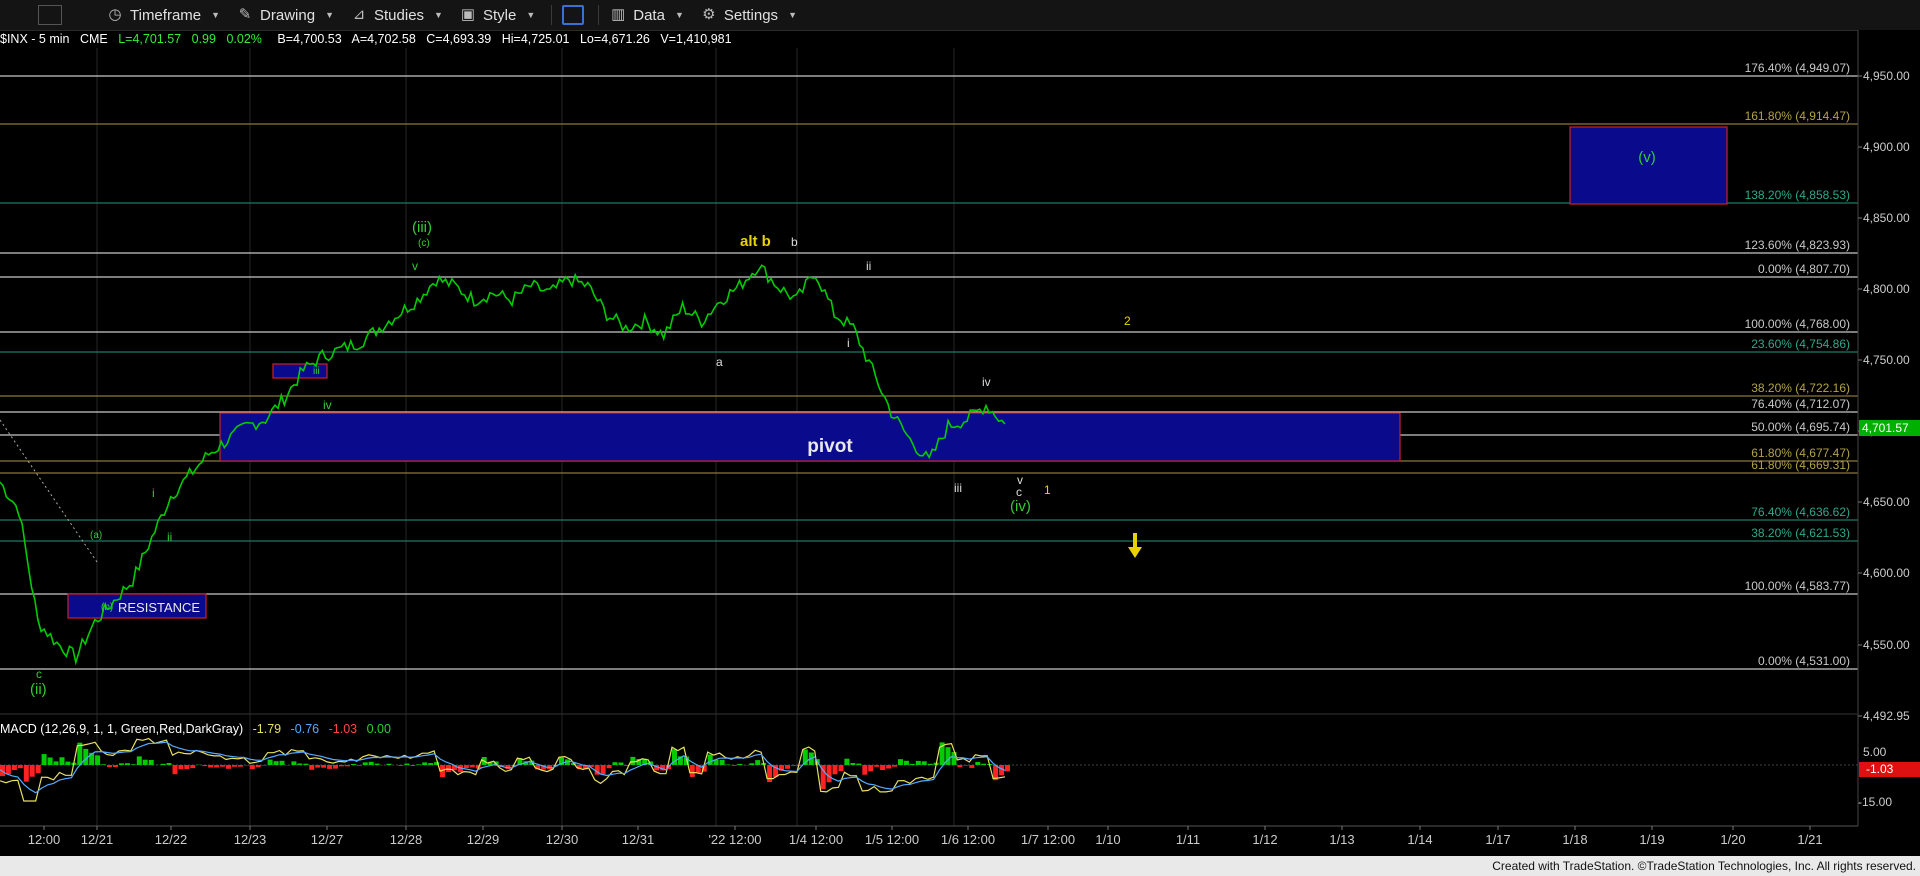 Image resolution: width=1920 pixels, height=876 pixels. Describe the element at coordinates (1800, 344) in the screenshot. I see `fib-level-label: 23.60% (4,754.86)` at that location.